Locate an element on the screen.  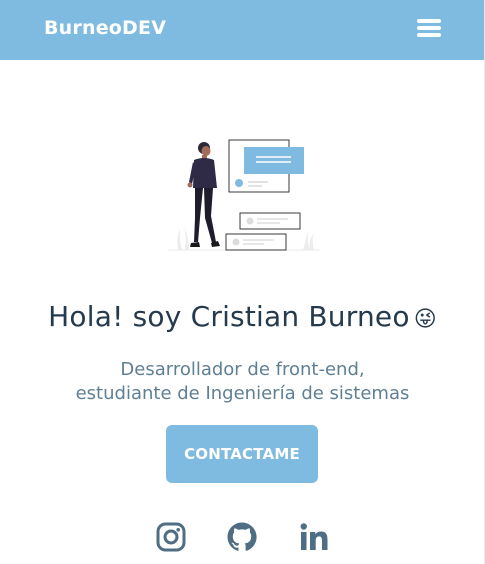
hero-title: Hola! soy Cristian Burneo 😜 is located at coordinates (242, 316).